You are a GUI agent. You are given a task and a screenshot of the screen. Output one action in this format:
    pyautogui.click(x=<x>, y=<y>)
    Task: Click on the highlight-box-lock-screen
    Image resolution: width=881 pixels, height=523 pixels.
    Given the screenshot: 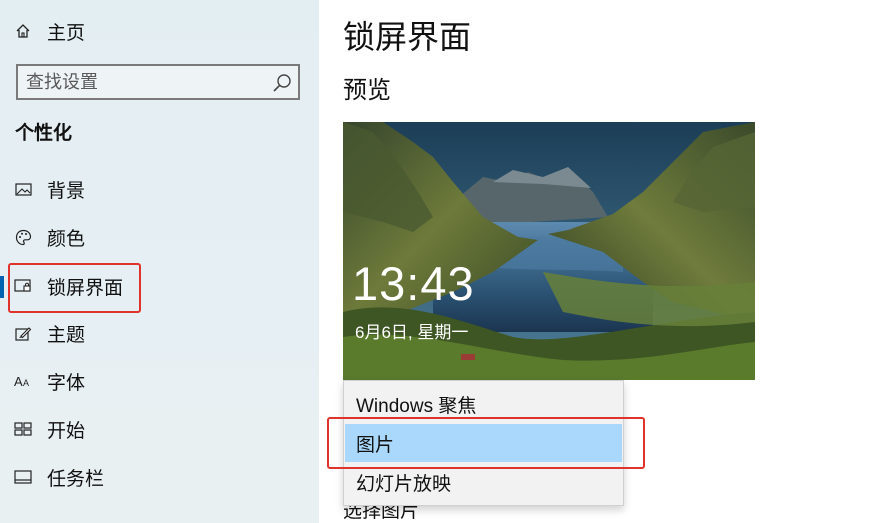 What is the action you would take?
    pyautogui.click(x=74, y=288)
    